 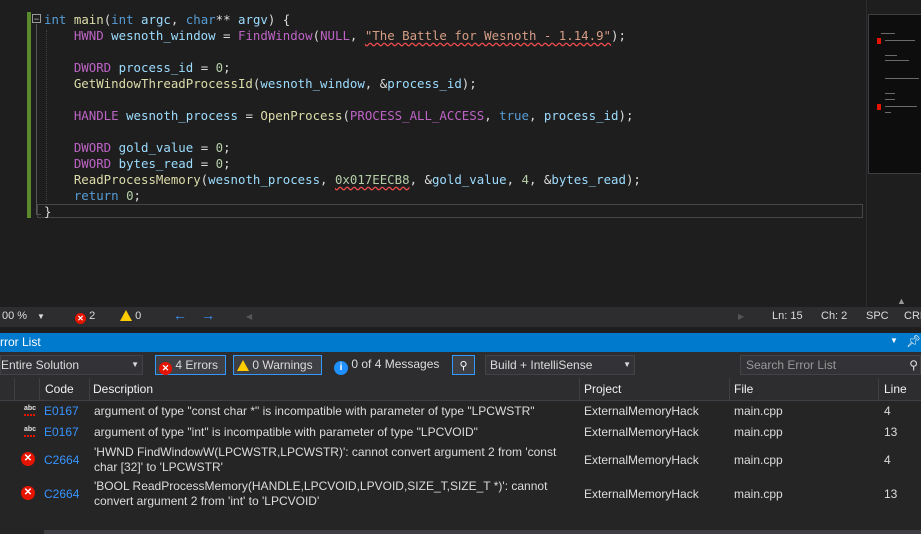 What do you see at coordinates (463, 365) in the screenshot?
I see `filter-errors-button: ⚲` at bounding box center [463, 365].